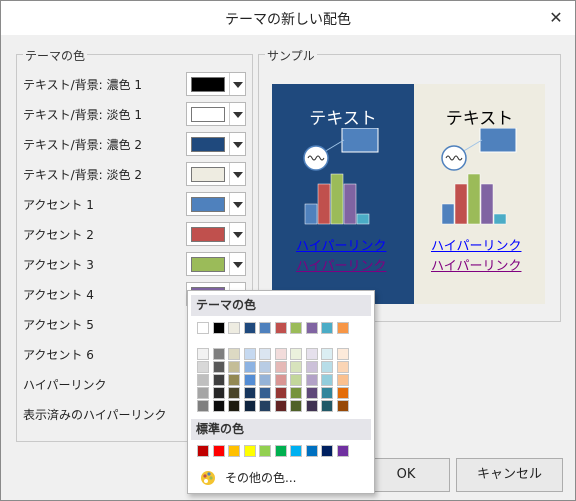 The image size is (576, 501). I want to click on sample-legend: サンプル, so click(291, 55).